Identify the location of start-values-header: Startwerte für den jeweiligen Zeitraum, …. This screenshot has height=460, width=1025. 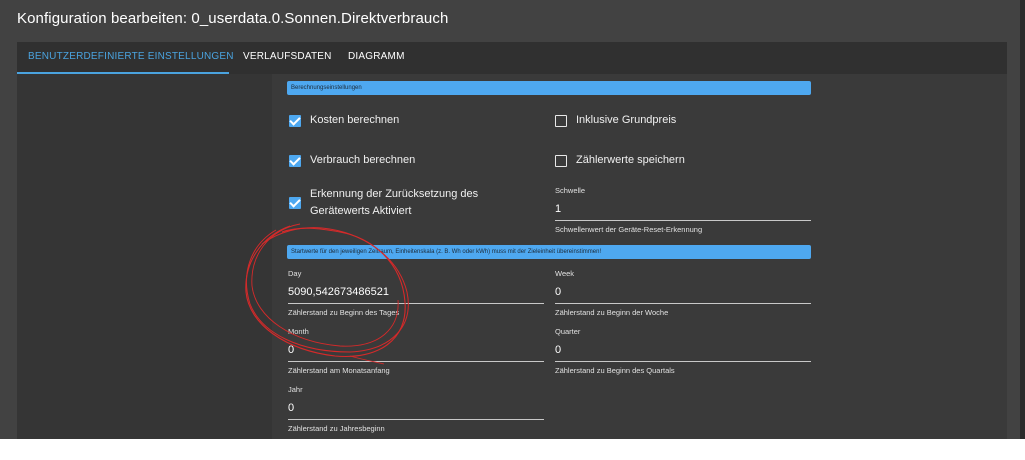
(549, 252).